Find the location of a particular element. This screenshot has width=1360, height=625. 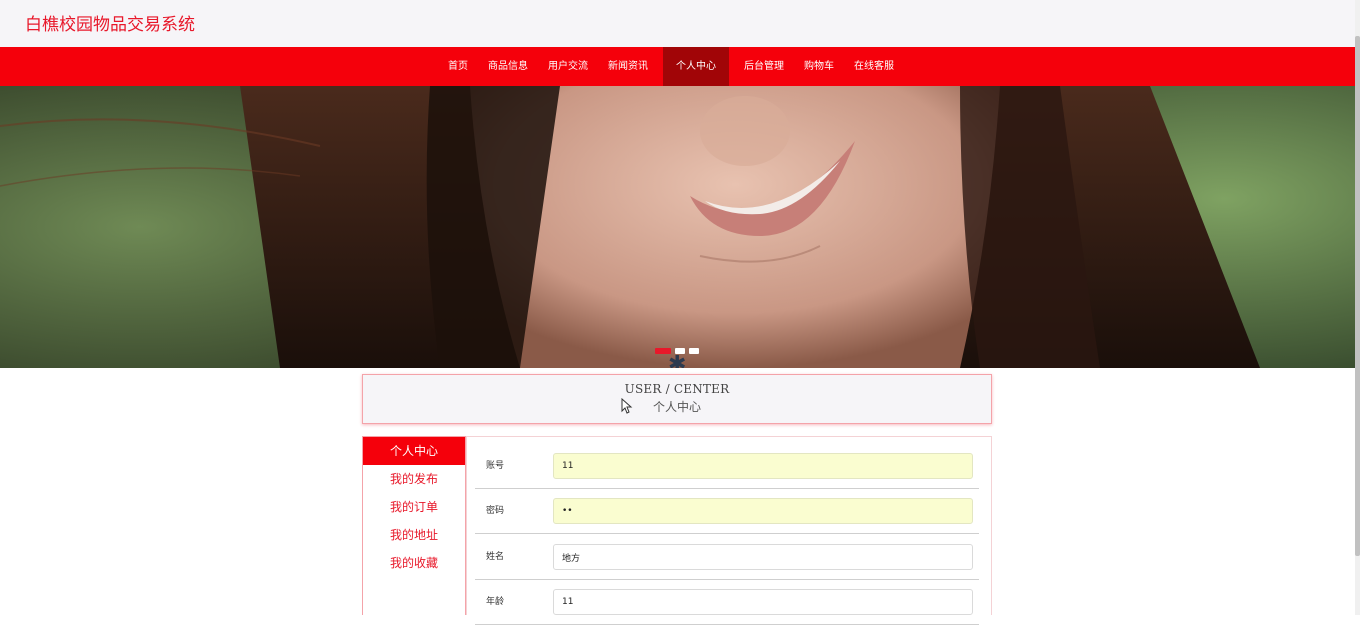

site-title: 白樵校园物品交易系统 is located at coordinates (110, 22).